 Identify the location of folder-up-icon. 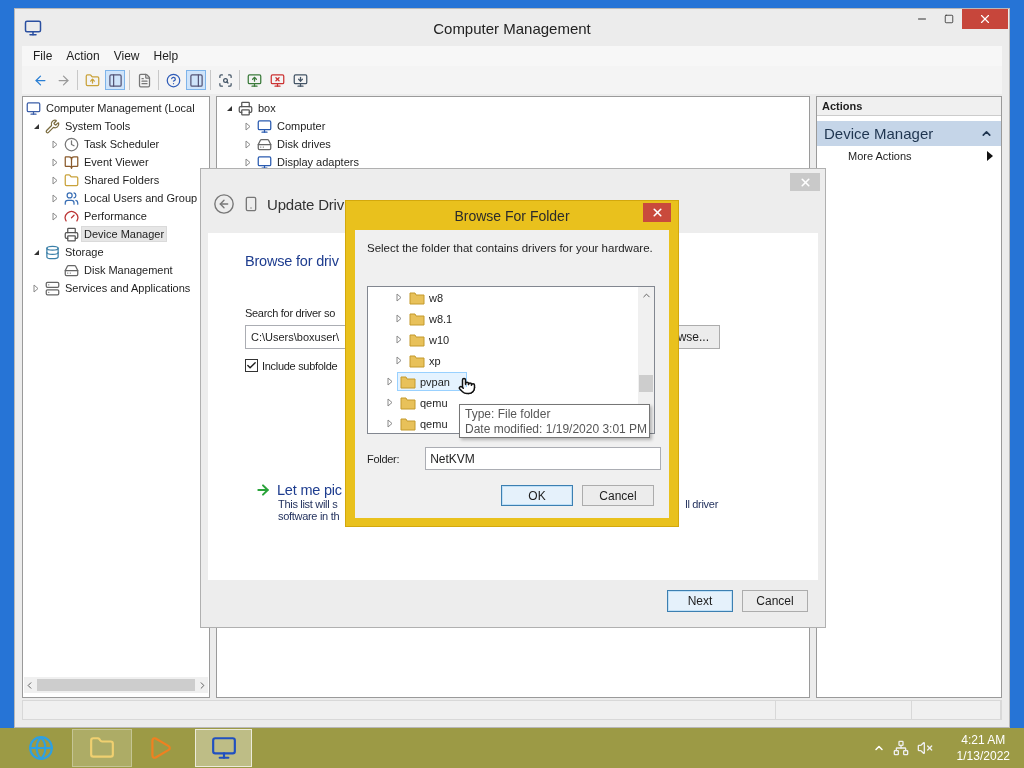
(92, 80).